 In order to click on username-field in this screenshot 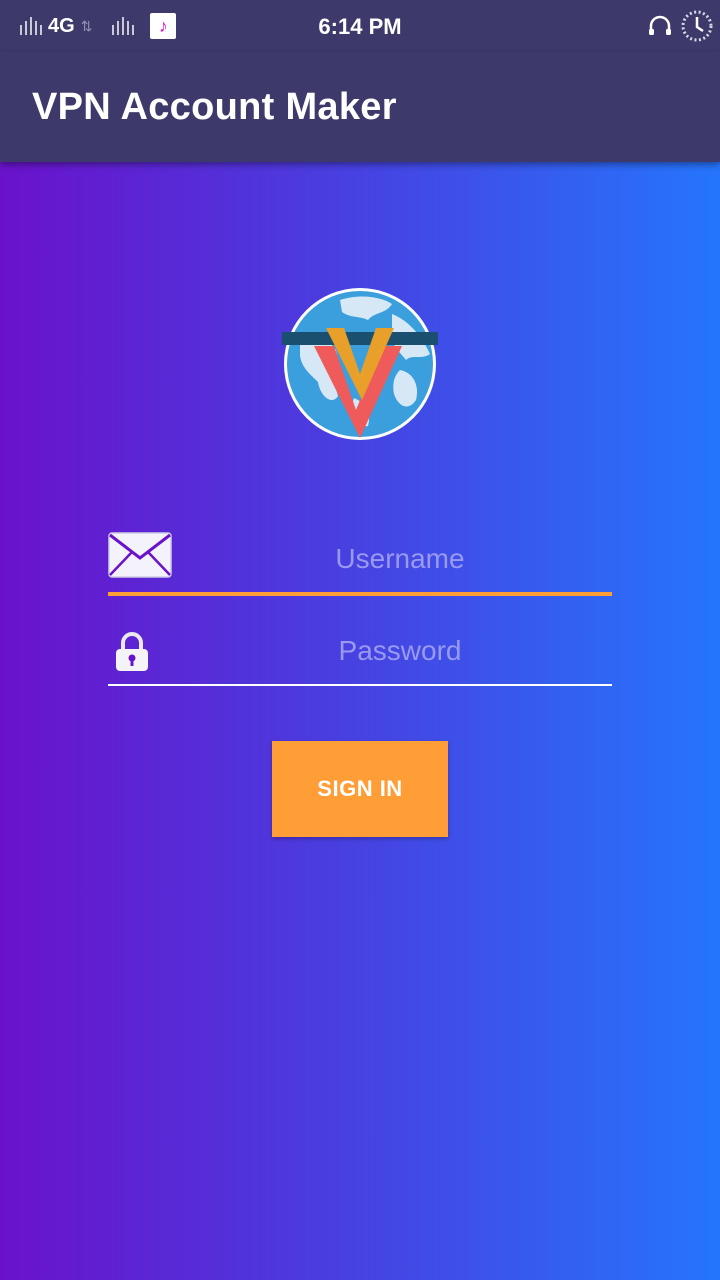, I will do `click(360, 563)`.